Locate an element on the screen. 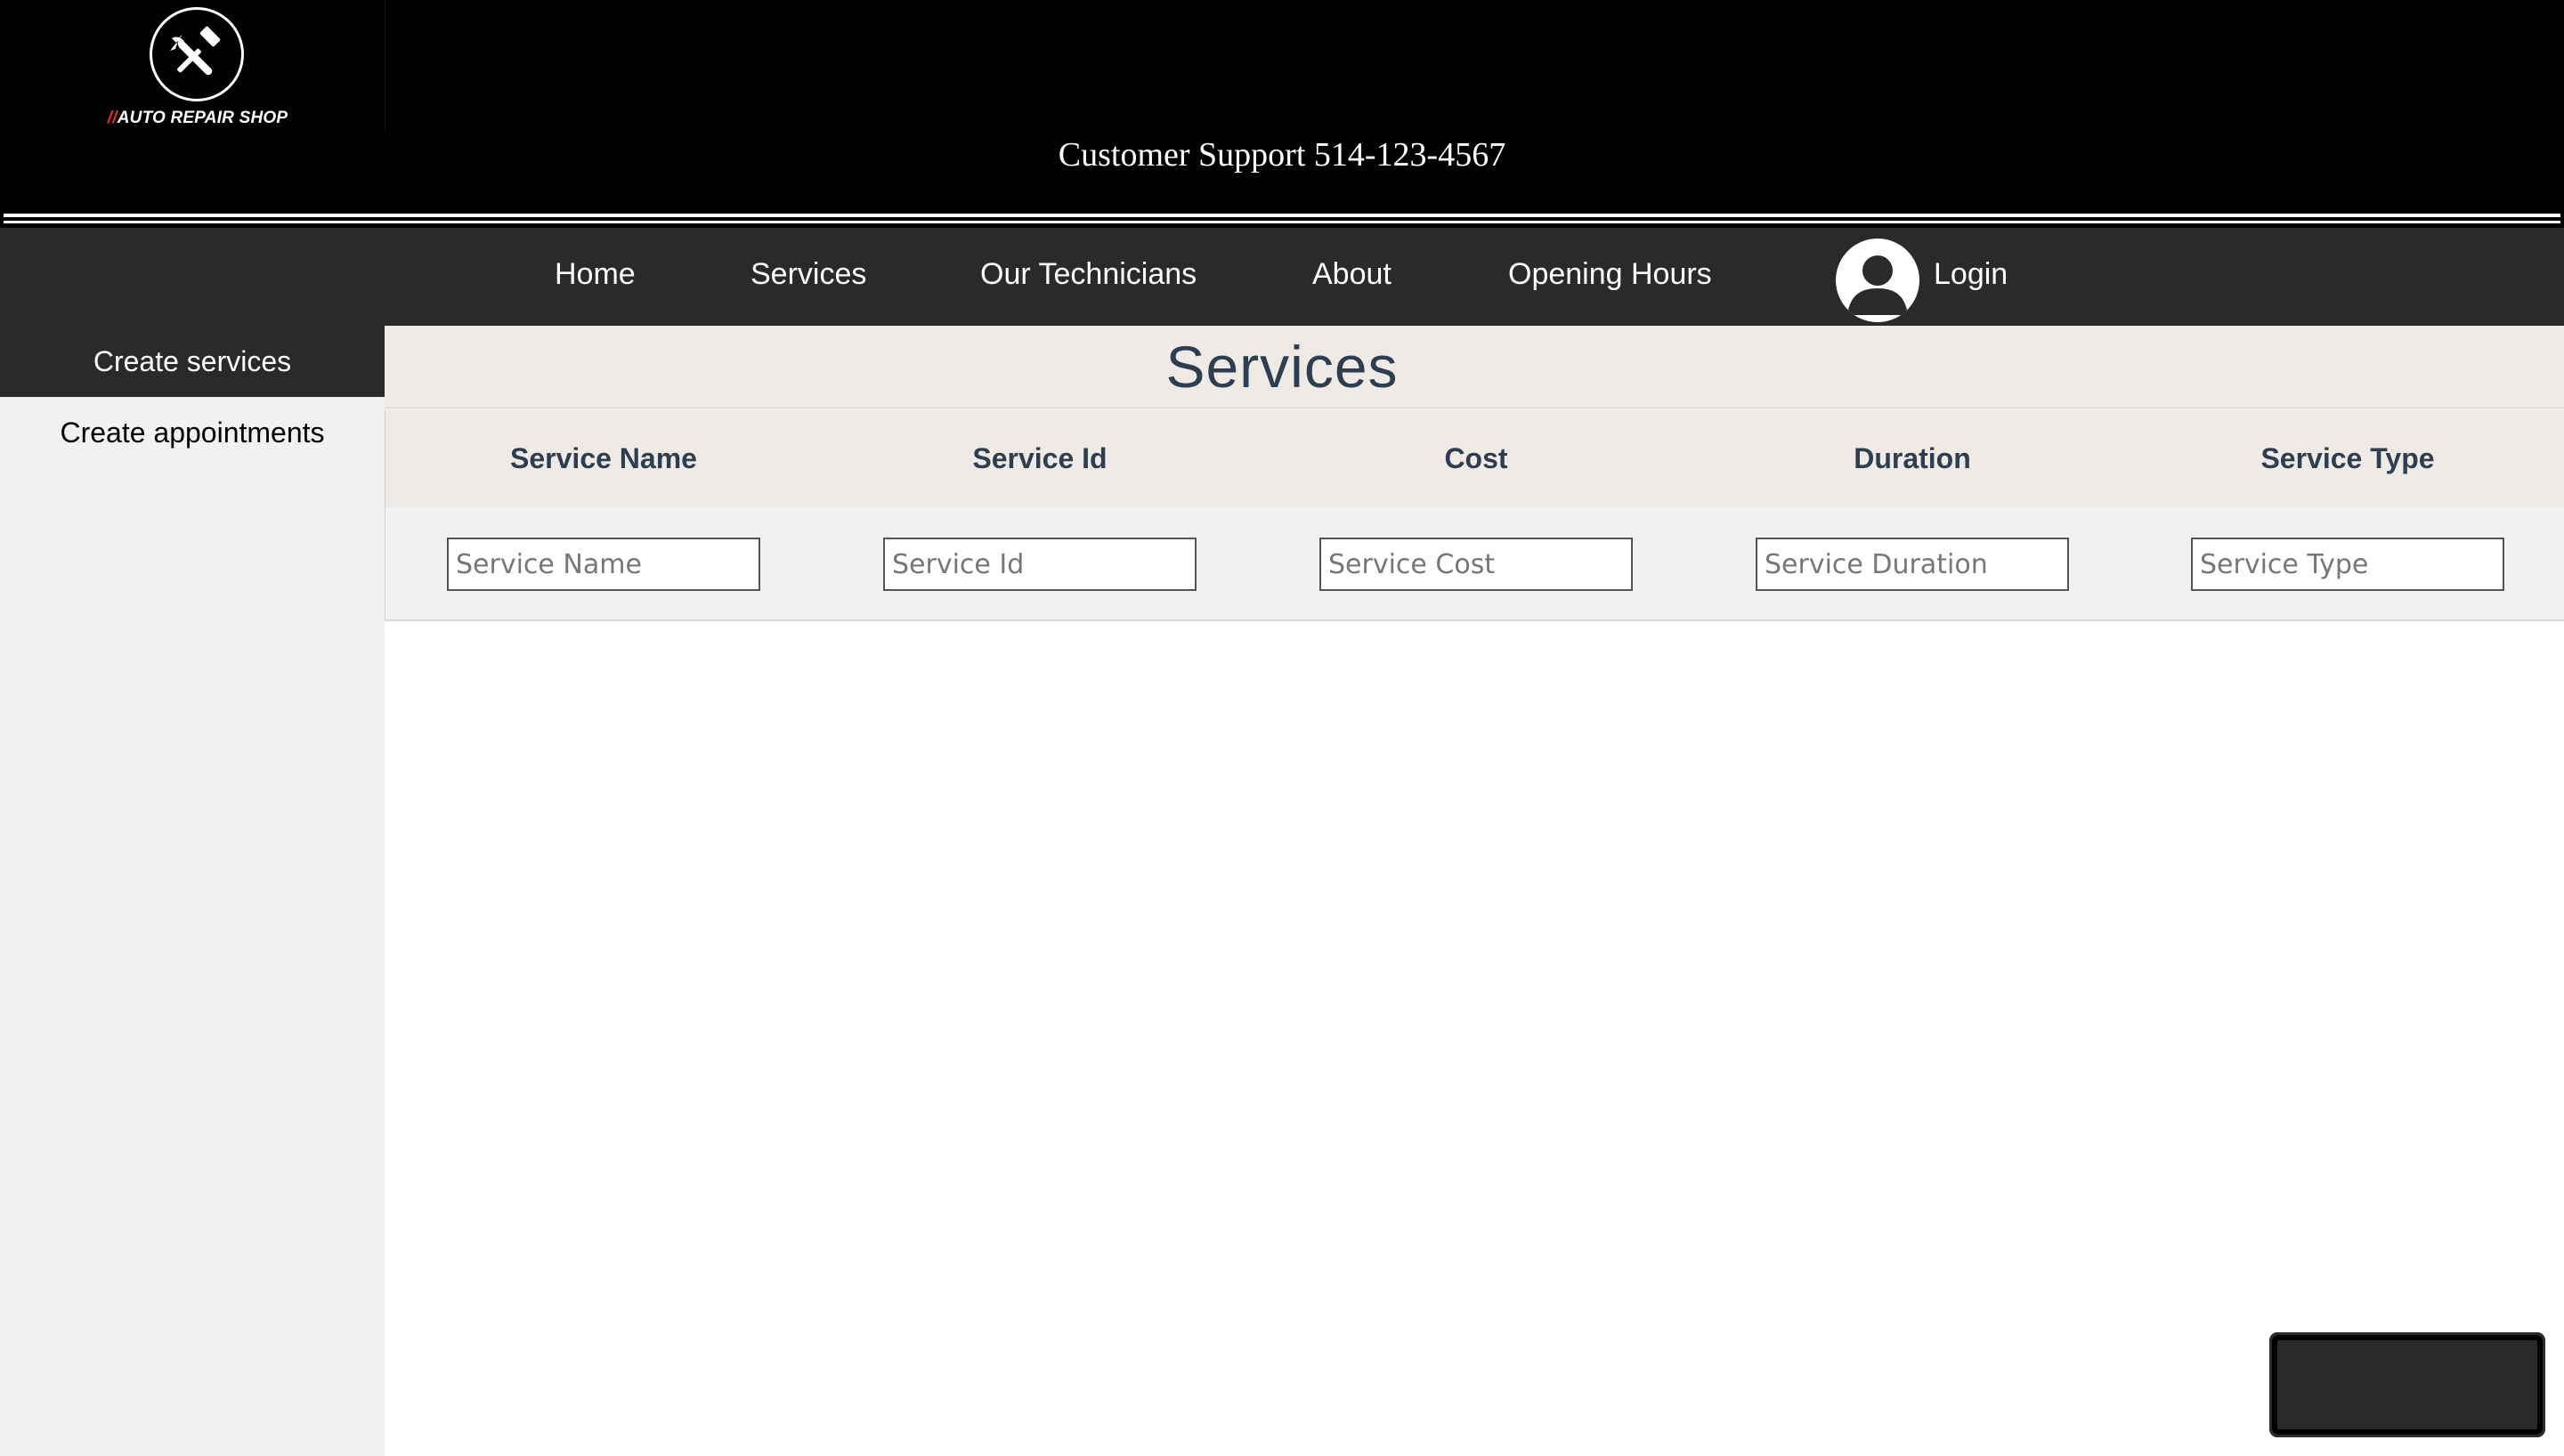  page-title: Services is located at coordinates (1282, 367).